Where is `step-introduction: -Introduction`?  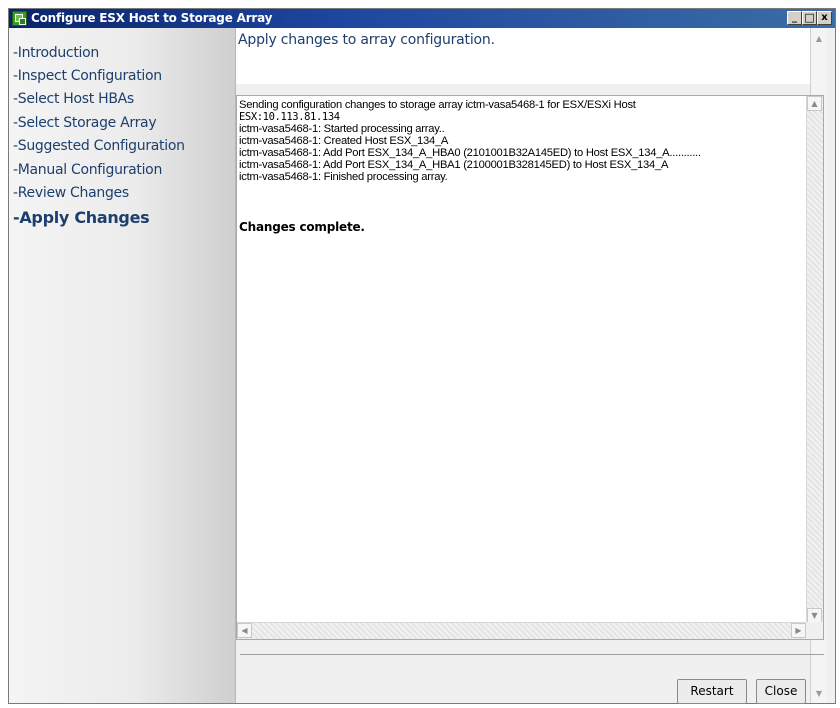
step-introduction: -Introduction is located at coordinates (56, 53).